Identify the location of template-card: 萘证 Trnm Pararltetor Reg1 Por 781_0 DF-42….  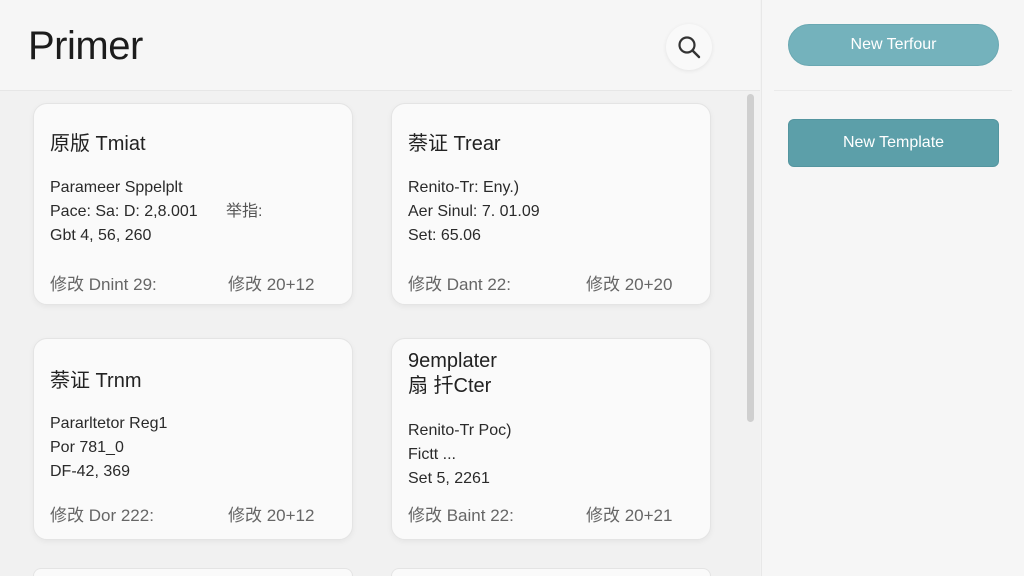
(193, 439).